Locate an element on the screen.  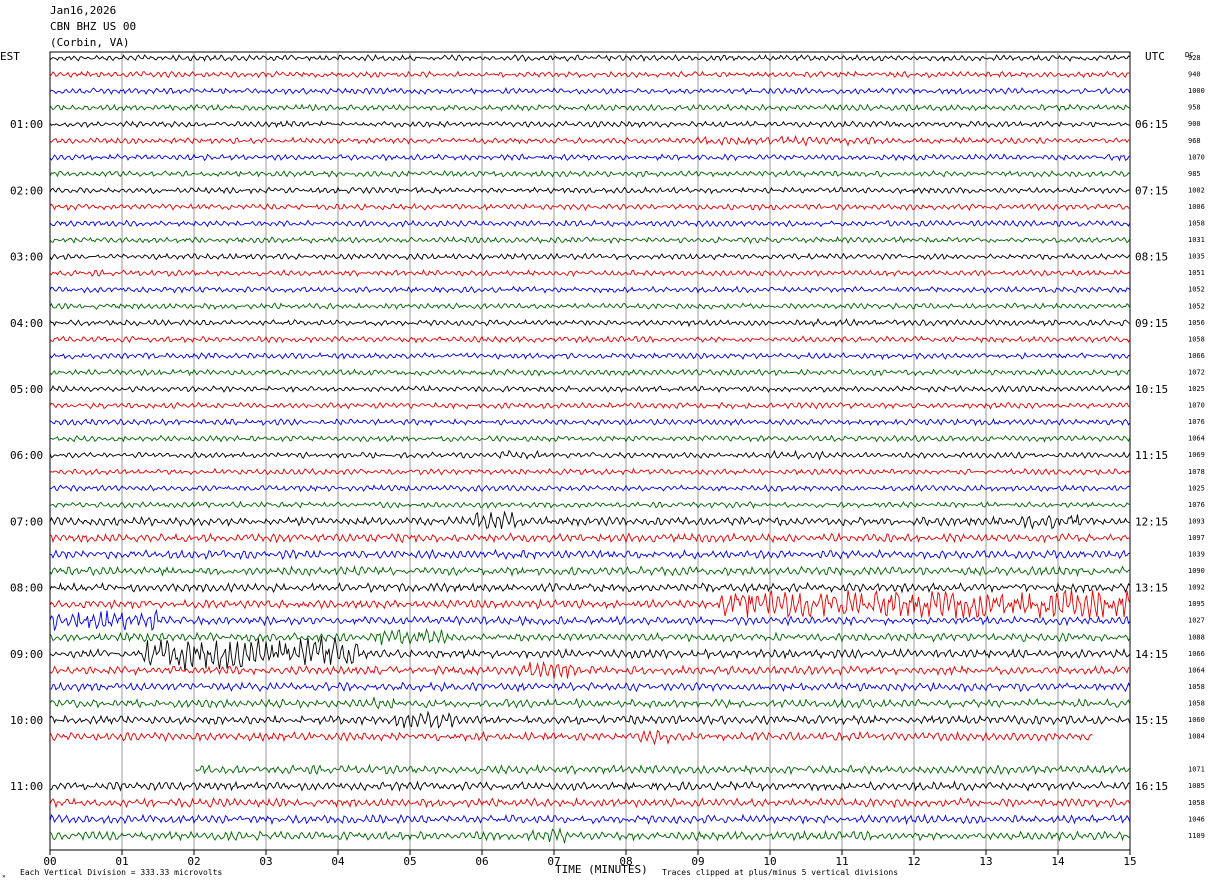
dc-offset-label: 1097 is located at coordinates (1196, 538).